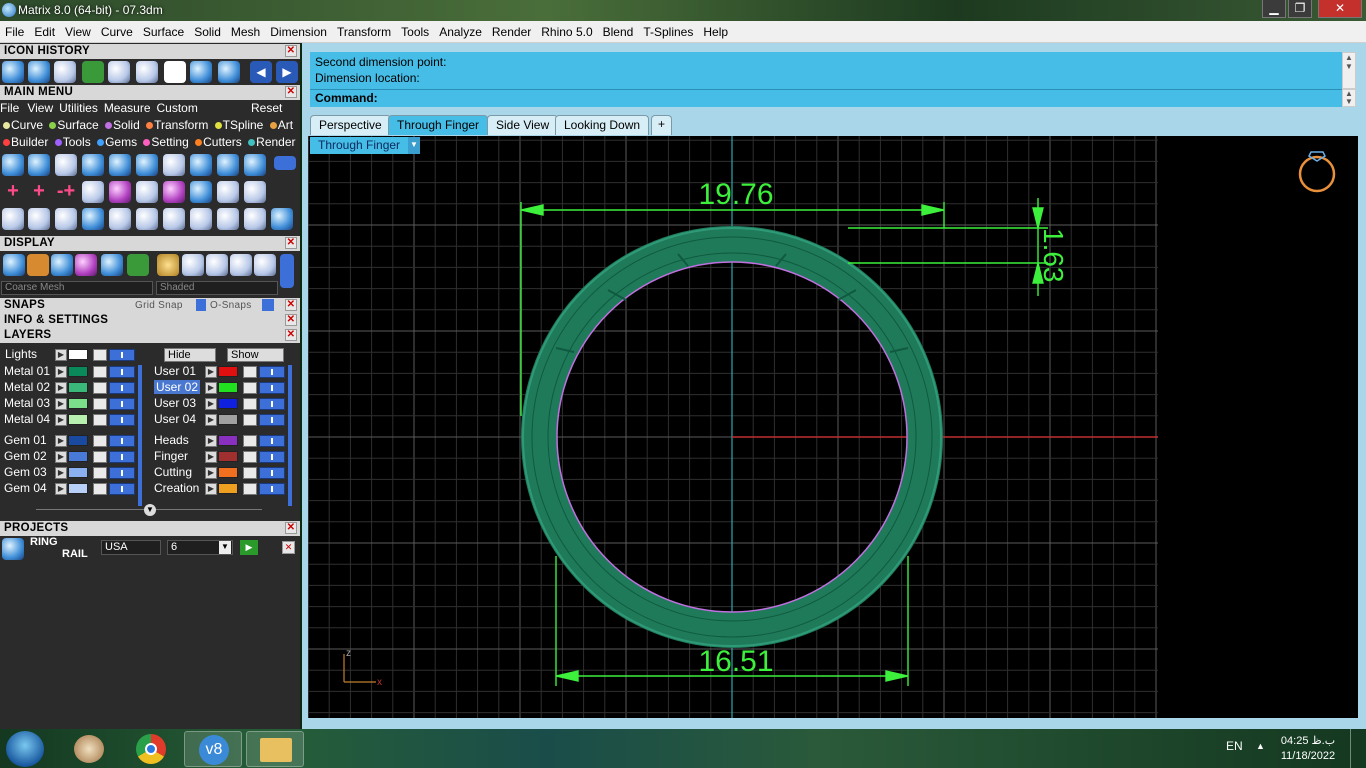 The image size is (1366, 768). Describe the element at coordinates (261, 72) in the screenshot. I see `arrow-left-icon: ◀` at that location.